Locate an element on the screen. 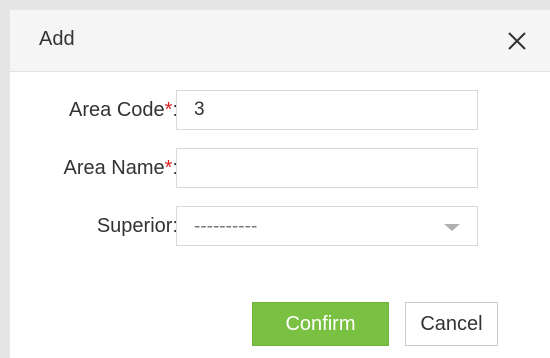 This screenshot has height=358, width=550. close-button is located at coordinates (517, 41).